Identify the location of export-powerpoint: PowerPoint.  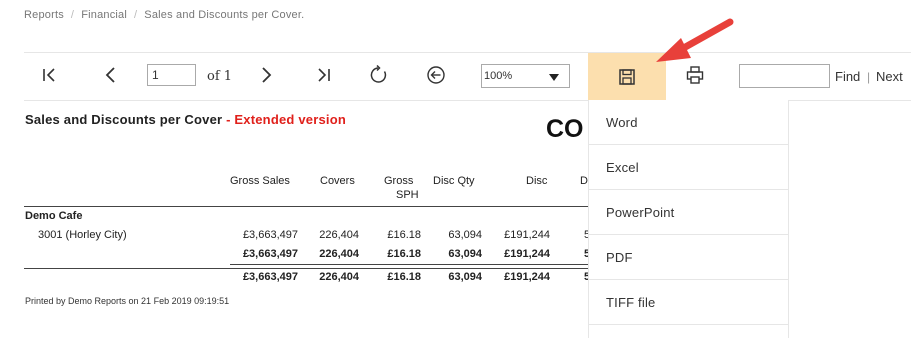
(688, 212).